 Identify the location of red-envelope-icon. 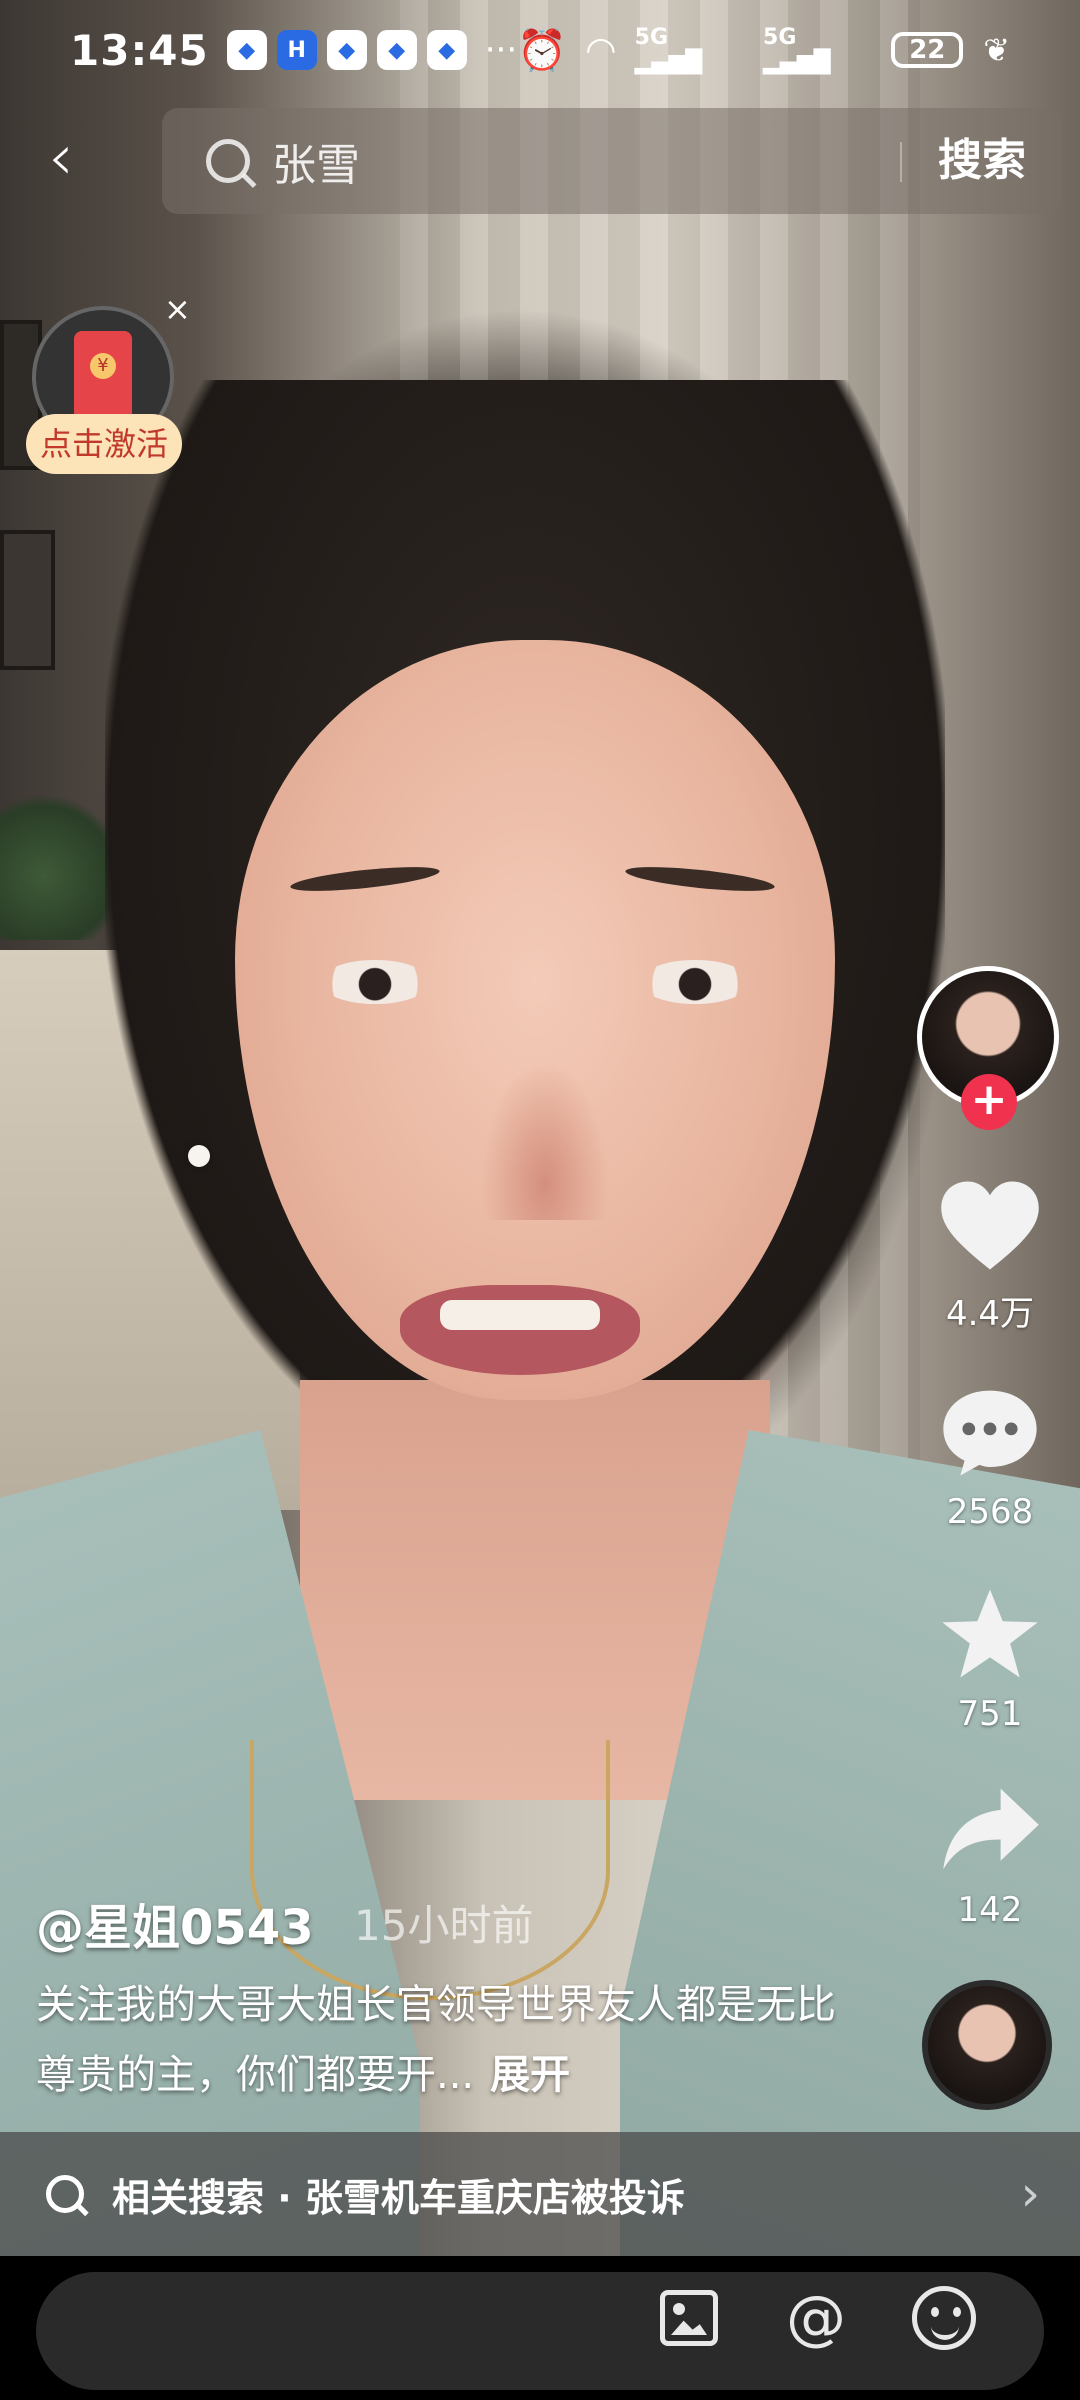
(103, 377).